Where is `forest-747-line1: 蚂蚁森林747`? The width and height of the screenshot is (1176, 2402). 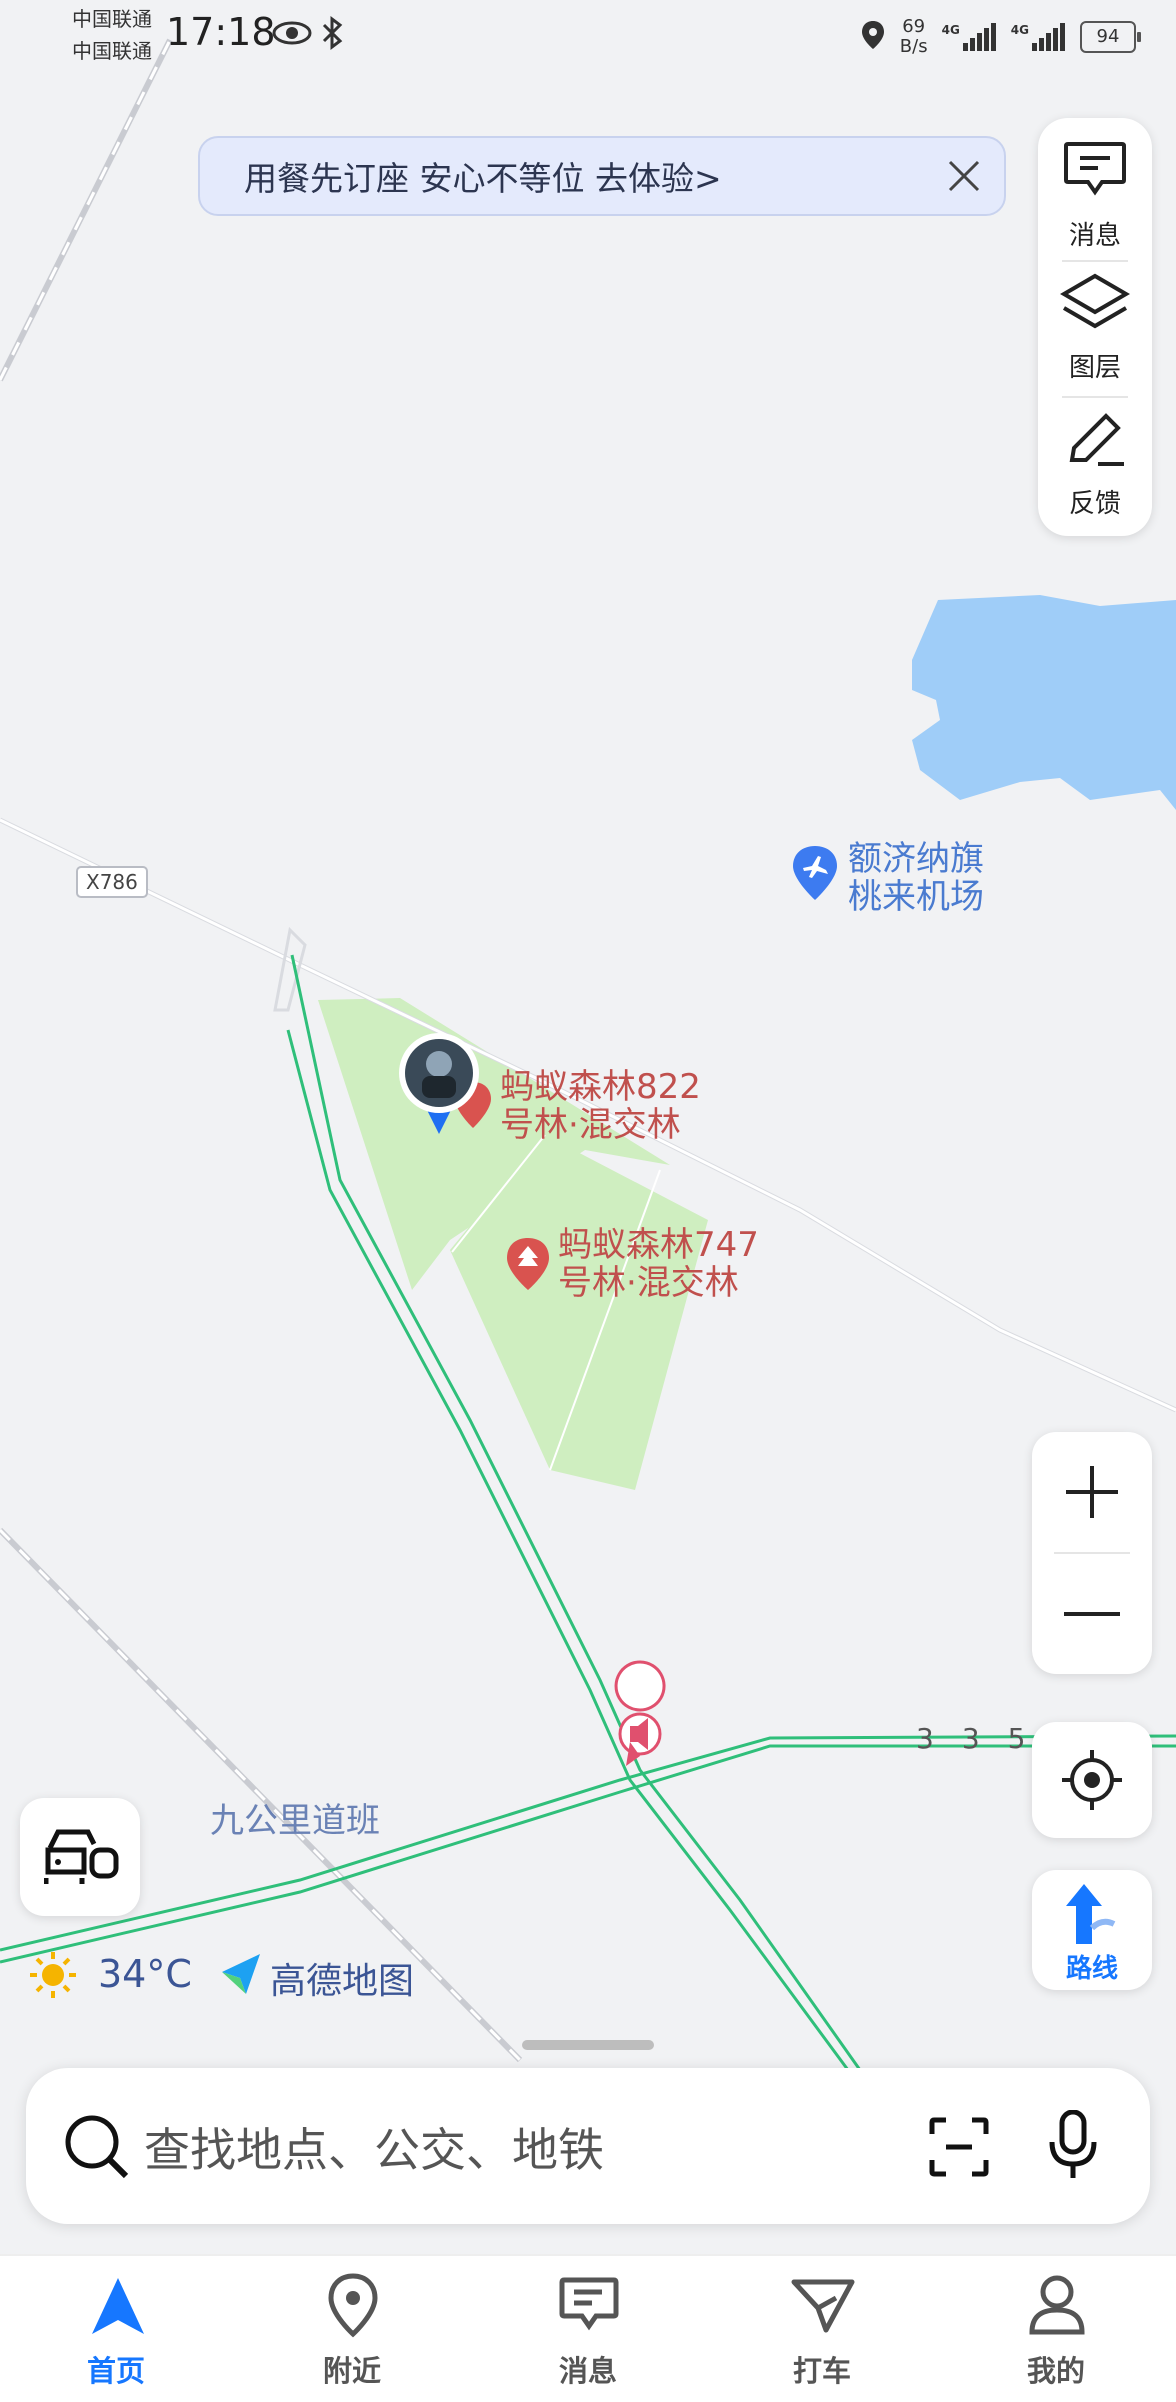 forest-747-line1: 蚂蚁森林747 is located at coordinates (658, 1245).